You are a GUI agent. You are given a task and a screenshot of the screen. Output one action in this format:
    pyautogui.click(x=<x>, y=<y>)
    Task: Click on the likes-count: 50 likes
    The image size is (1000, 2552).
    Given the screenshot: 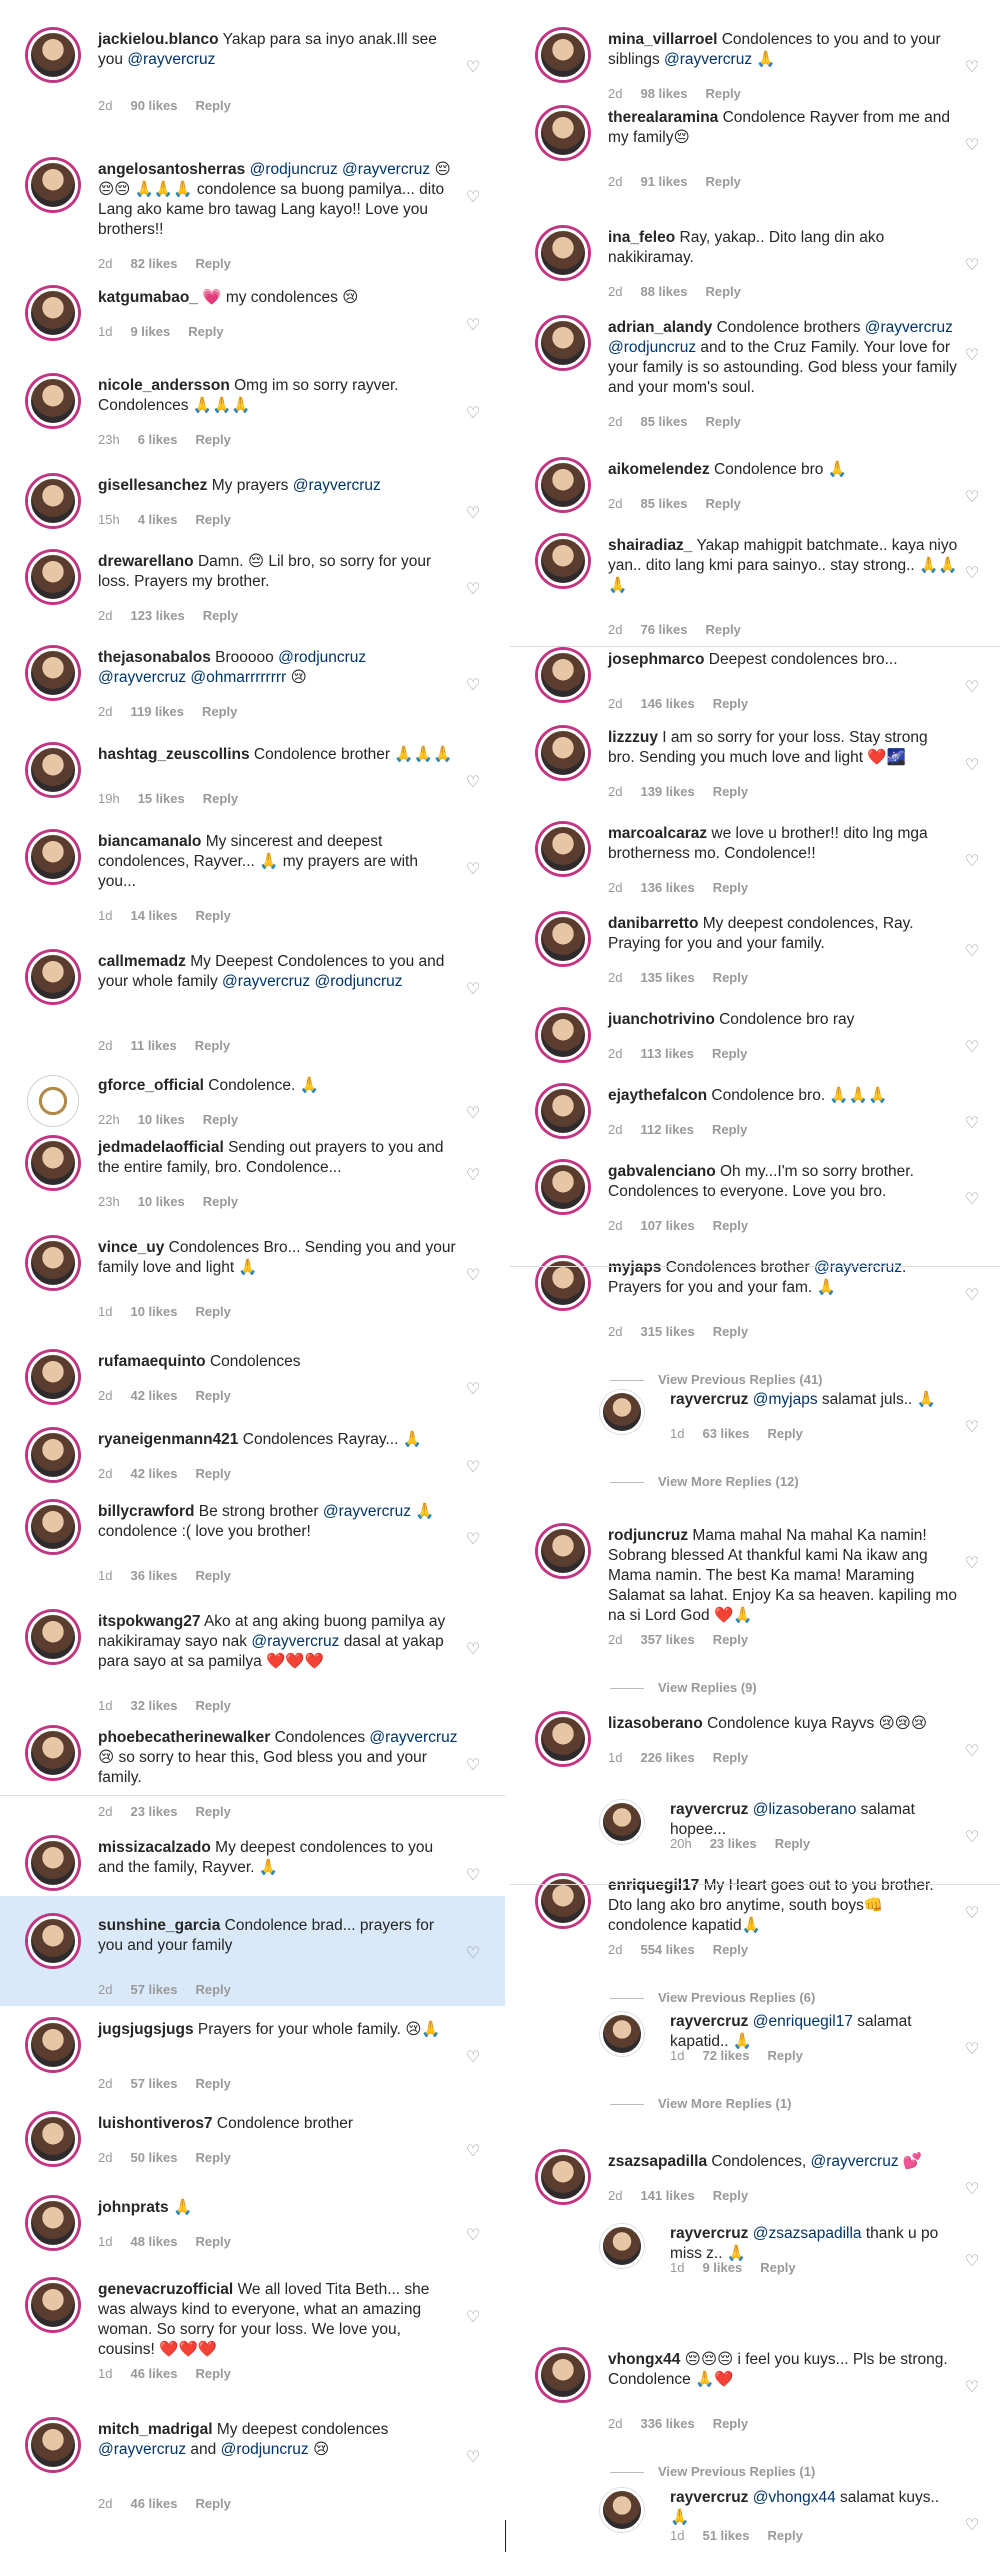 What is the action you would take?
    pyautogui.click(x=153, y=2157)
    